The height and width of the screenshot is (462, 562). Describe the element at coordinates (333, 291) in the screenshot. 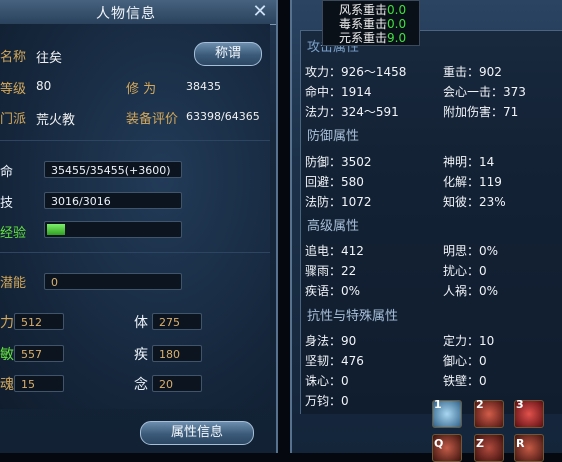

I see `advanced-stat: 疾语：0%` at that location.